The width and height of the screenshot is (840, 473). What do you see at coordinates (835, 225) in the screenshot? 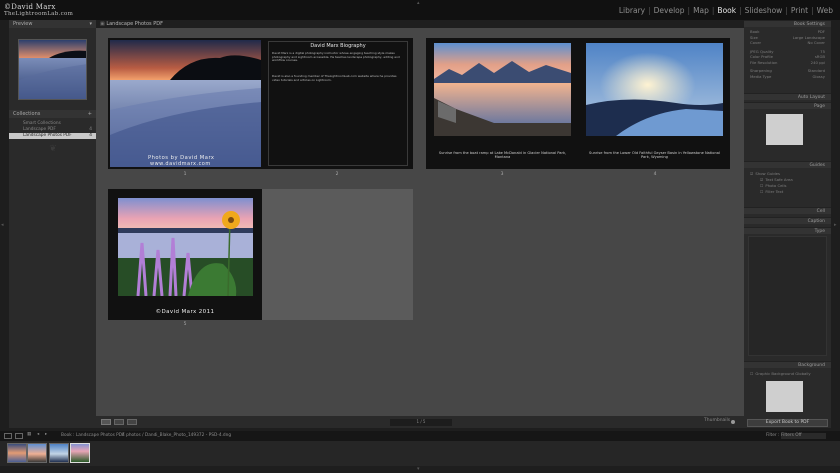
I see `right-panel-toggle-icon: ▸` at bounding box center [835, 225].